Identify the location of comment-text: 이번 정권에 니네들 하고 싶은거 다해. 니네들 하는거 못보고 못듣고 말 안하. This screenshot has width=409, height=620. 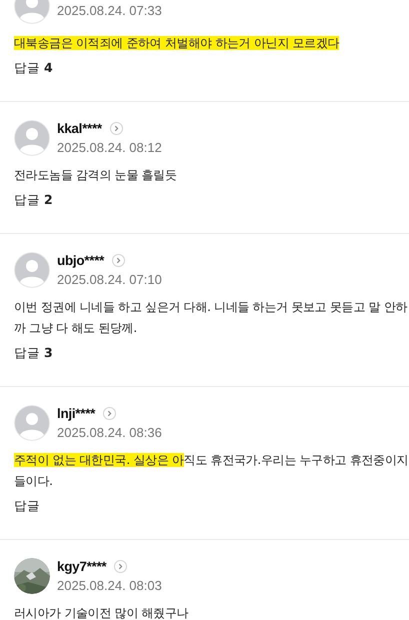
(211, 307).